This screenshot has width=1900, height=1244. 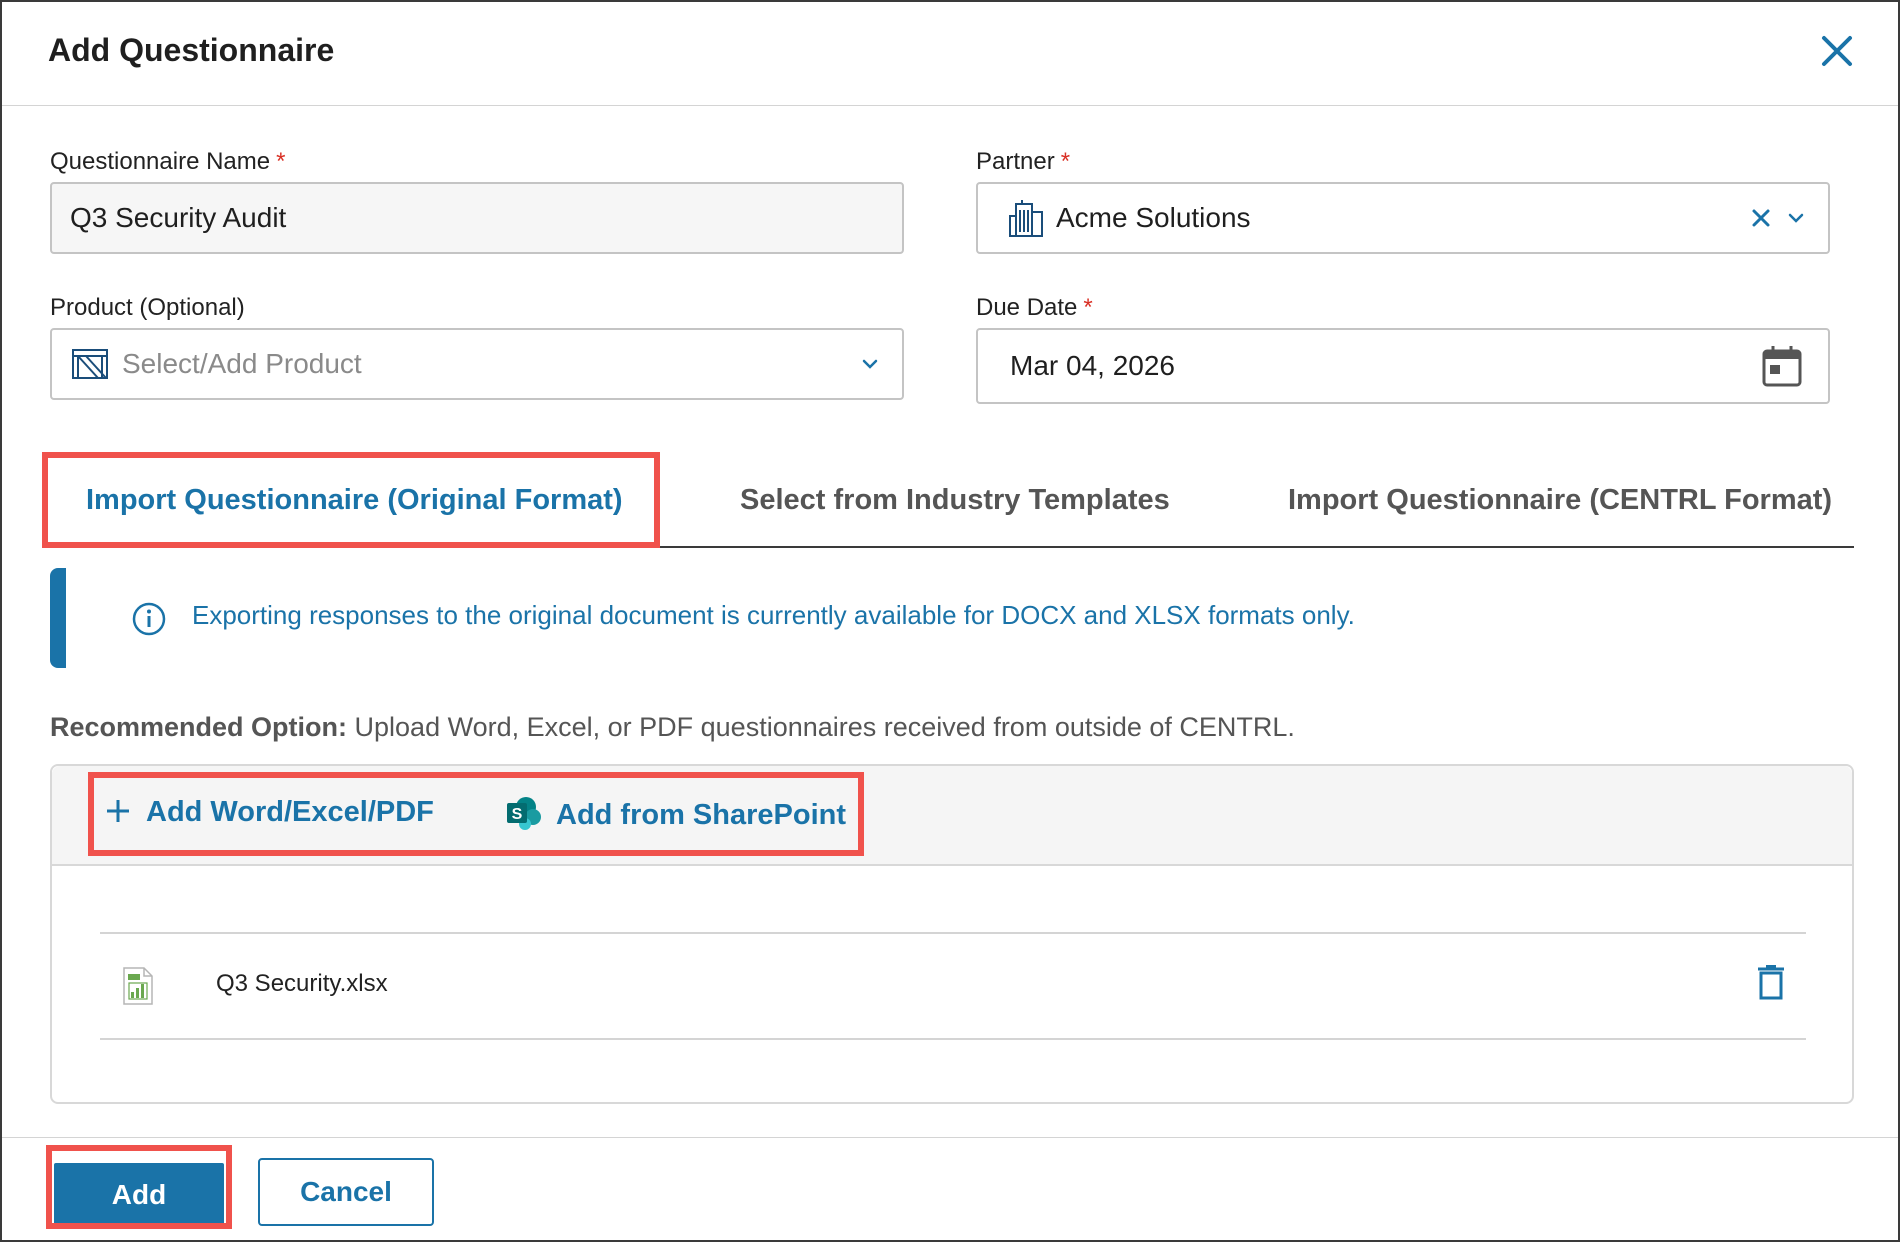 What do you see at coordinates (1026, 218) in the screenshot?
I see `building-icon` at bounding box center [1026, 218].